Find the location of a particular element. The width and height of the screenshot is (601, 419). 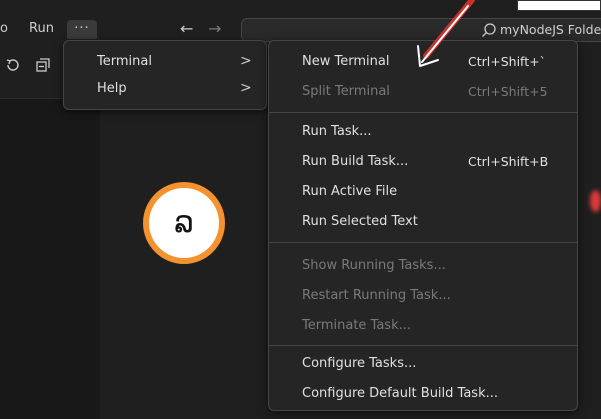

pointer-arrow-annotation is located at coordinates (446, 33).